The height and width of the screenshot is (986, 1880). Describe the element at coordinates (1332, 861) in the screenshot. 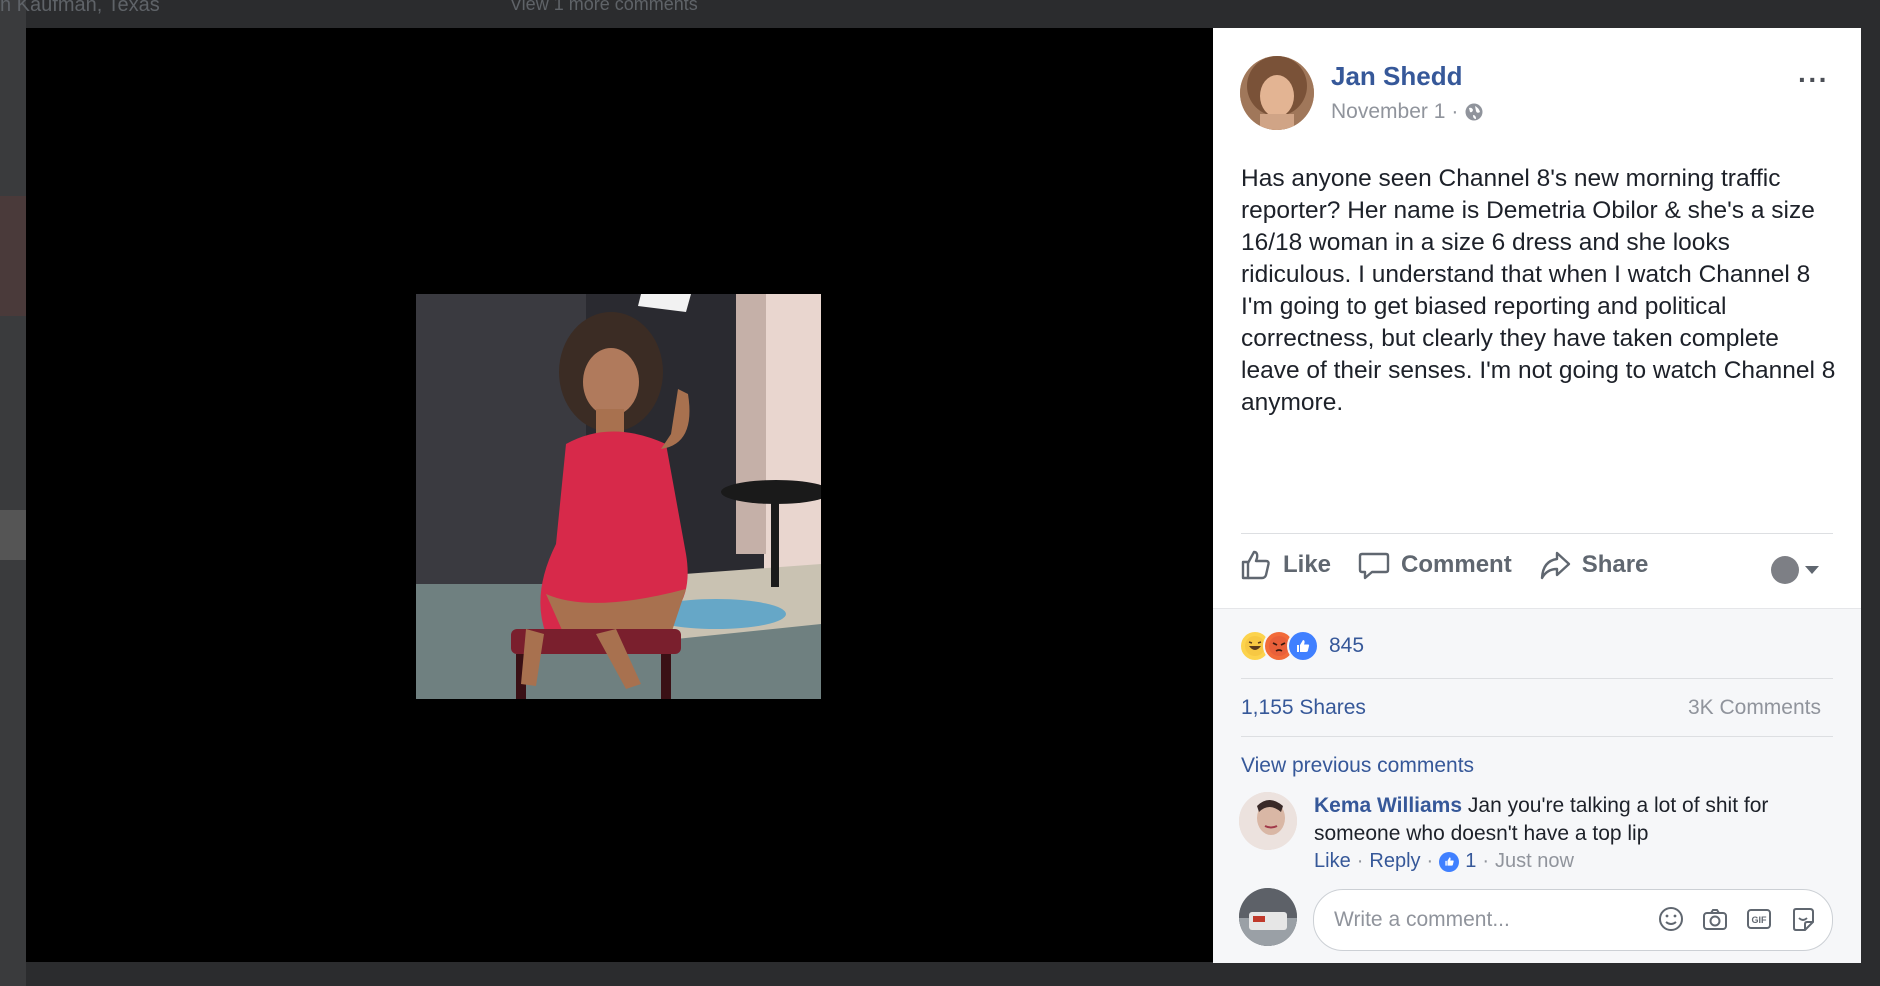

I see `comment-like-link: Like` at that location.